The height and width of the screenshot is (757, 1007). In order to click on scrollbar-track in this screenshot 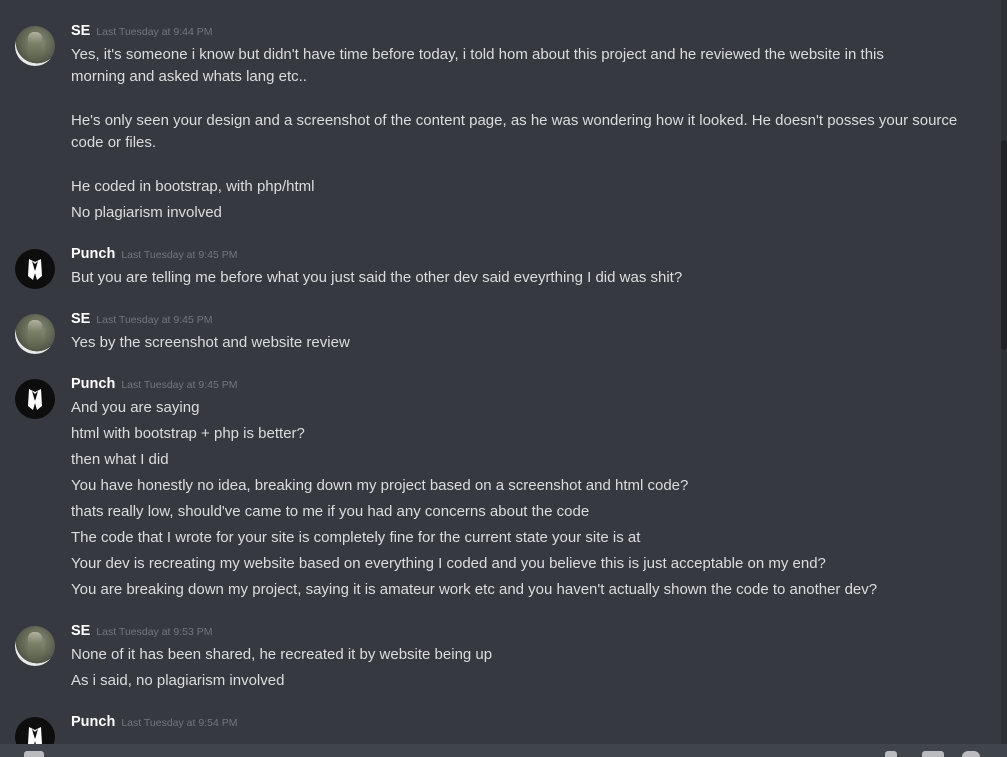, I will do `click(1004, 372)`.